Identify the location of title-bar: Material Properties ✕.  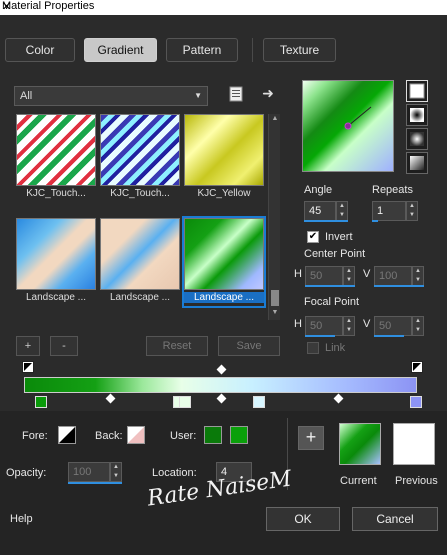
(223, 7).